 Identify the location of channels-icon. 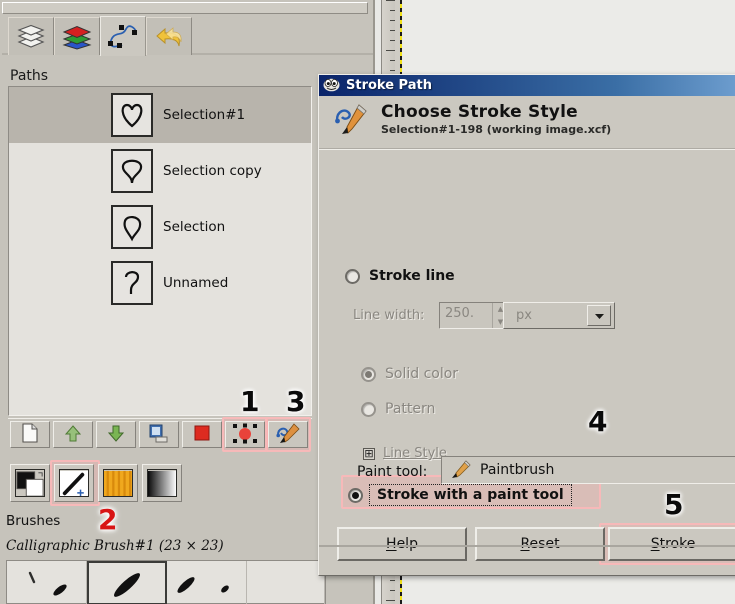
(77, 37).